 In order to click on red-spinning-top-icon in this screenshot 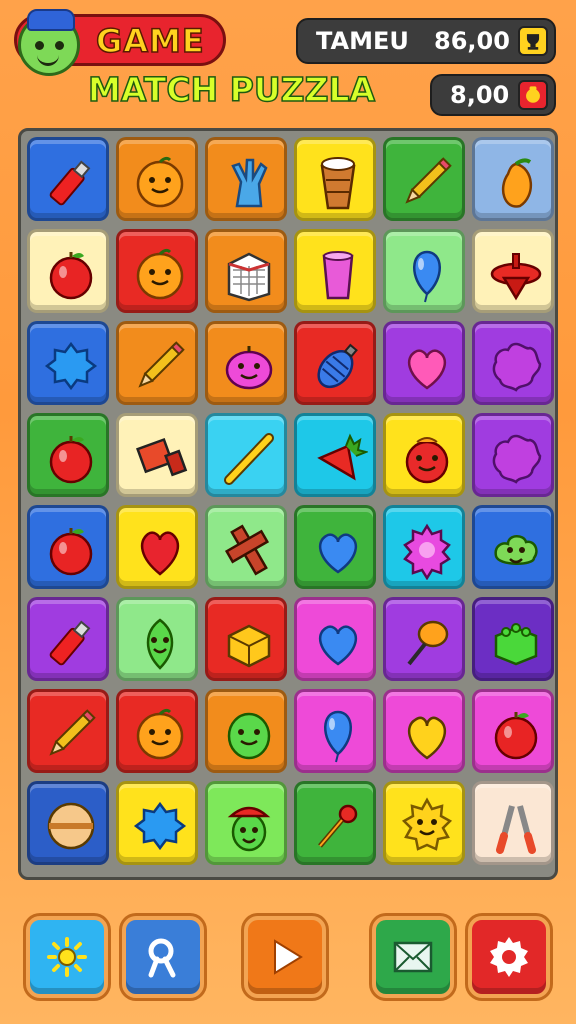, I will do `click(516, 277)`.